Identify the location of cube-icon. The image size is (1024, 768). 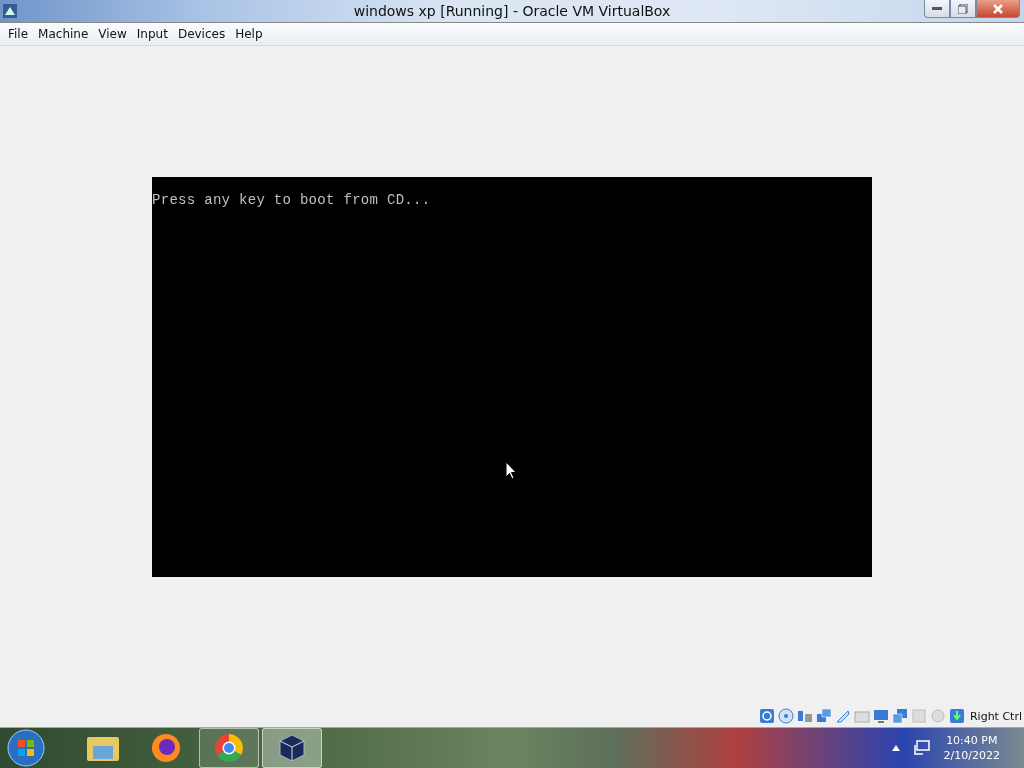
(292, 748).